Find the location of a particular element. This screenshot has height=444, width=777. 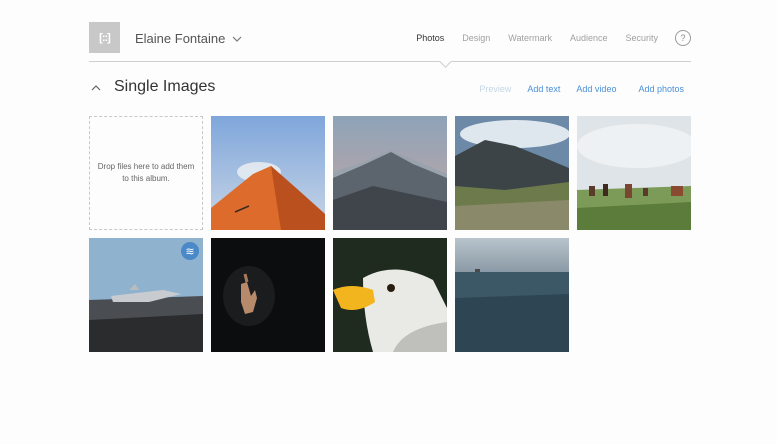

ocean-photo is located at coordinates (512, 295).